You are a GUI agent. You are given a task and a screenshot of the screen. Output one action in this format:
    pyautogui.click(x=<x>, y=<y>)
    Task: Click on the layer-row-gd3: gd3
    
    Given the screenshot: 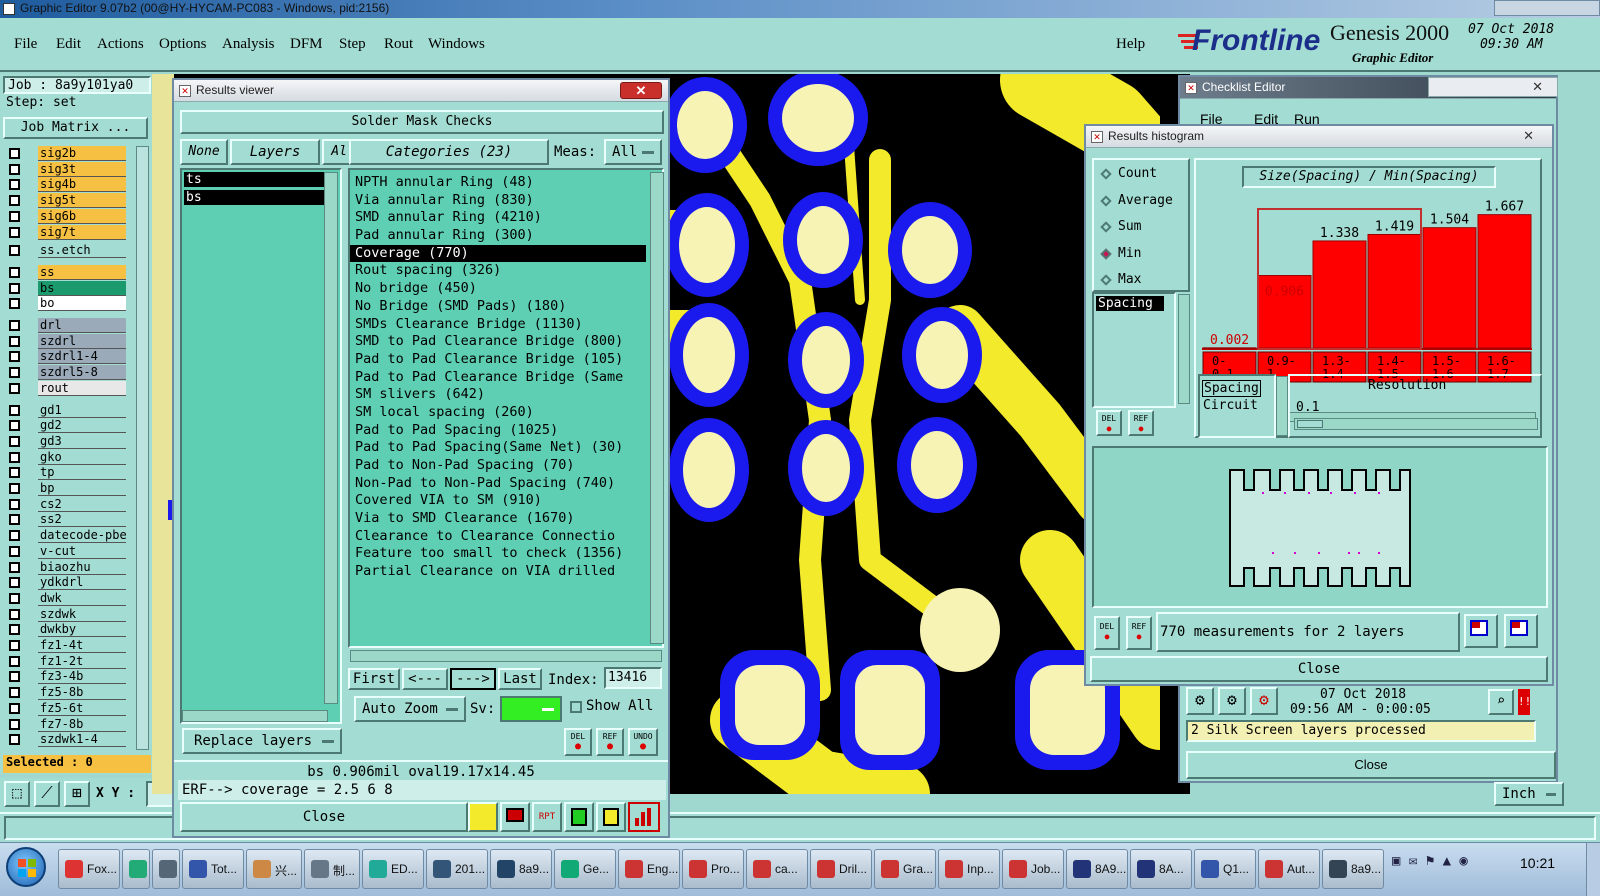 What is the action you would take?
    pyautogui.click(x=66, y=441)
    